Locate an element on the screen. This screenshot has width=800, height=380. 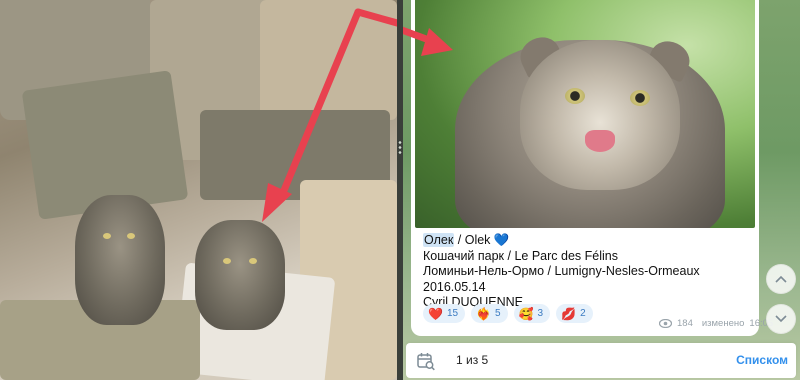
reaction-emoji: 🥰 is located at coordinates (526, 313).